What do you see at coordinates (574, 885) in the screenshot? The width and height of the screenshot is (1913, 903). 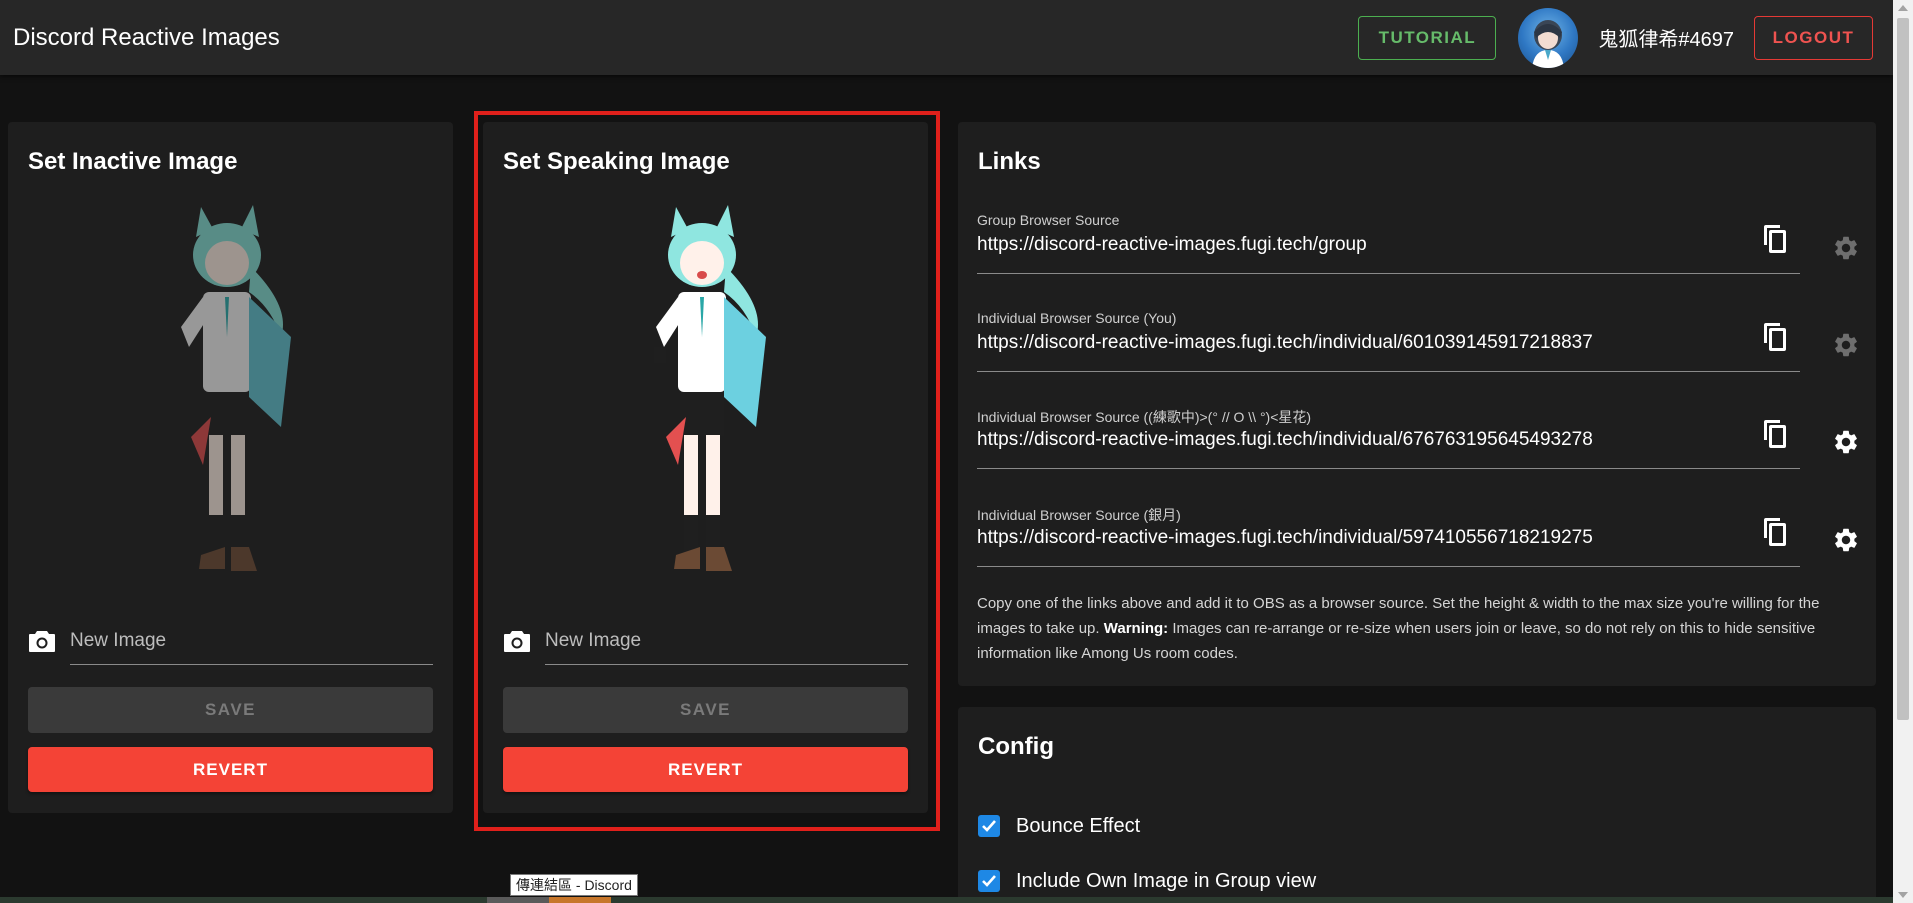 I see `taskbar-tooltip: 傳連結區 - Discord` at bounding box center [574, 885].